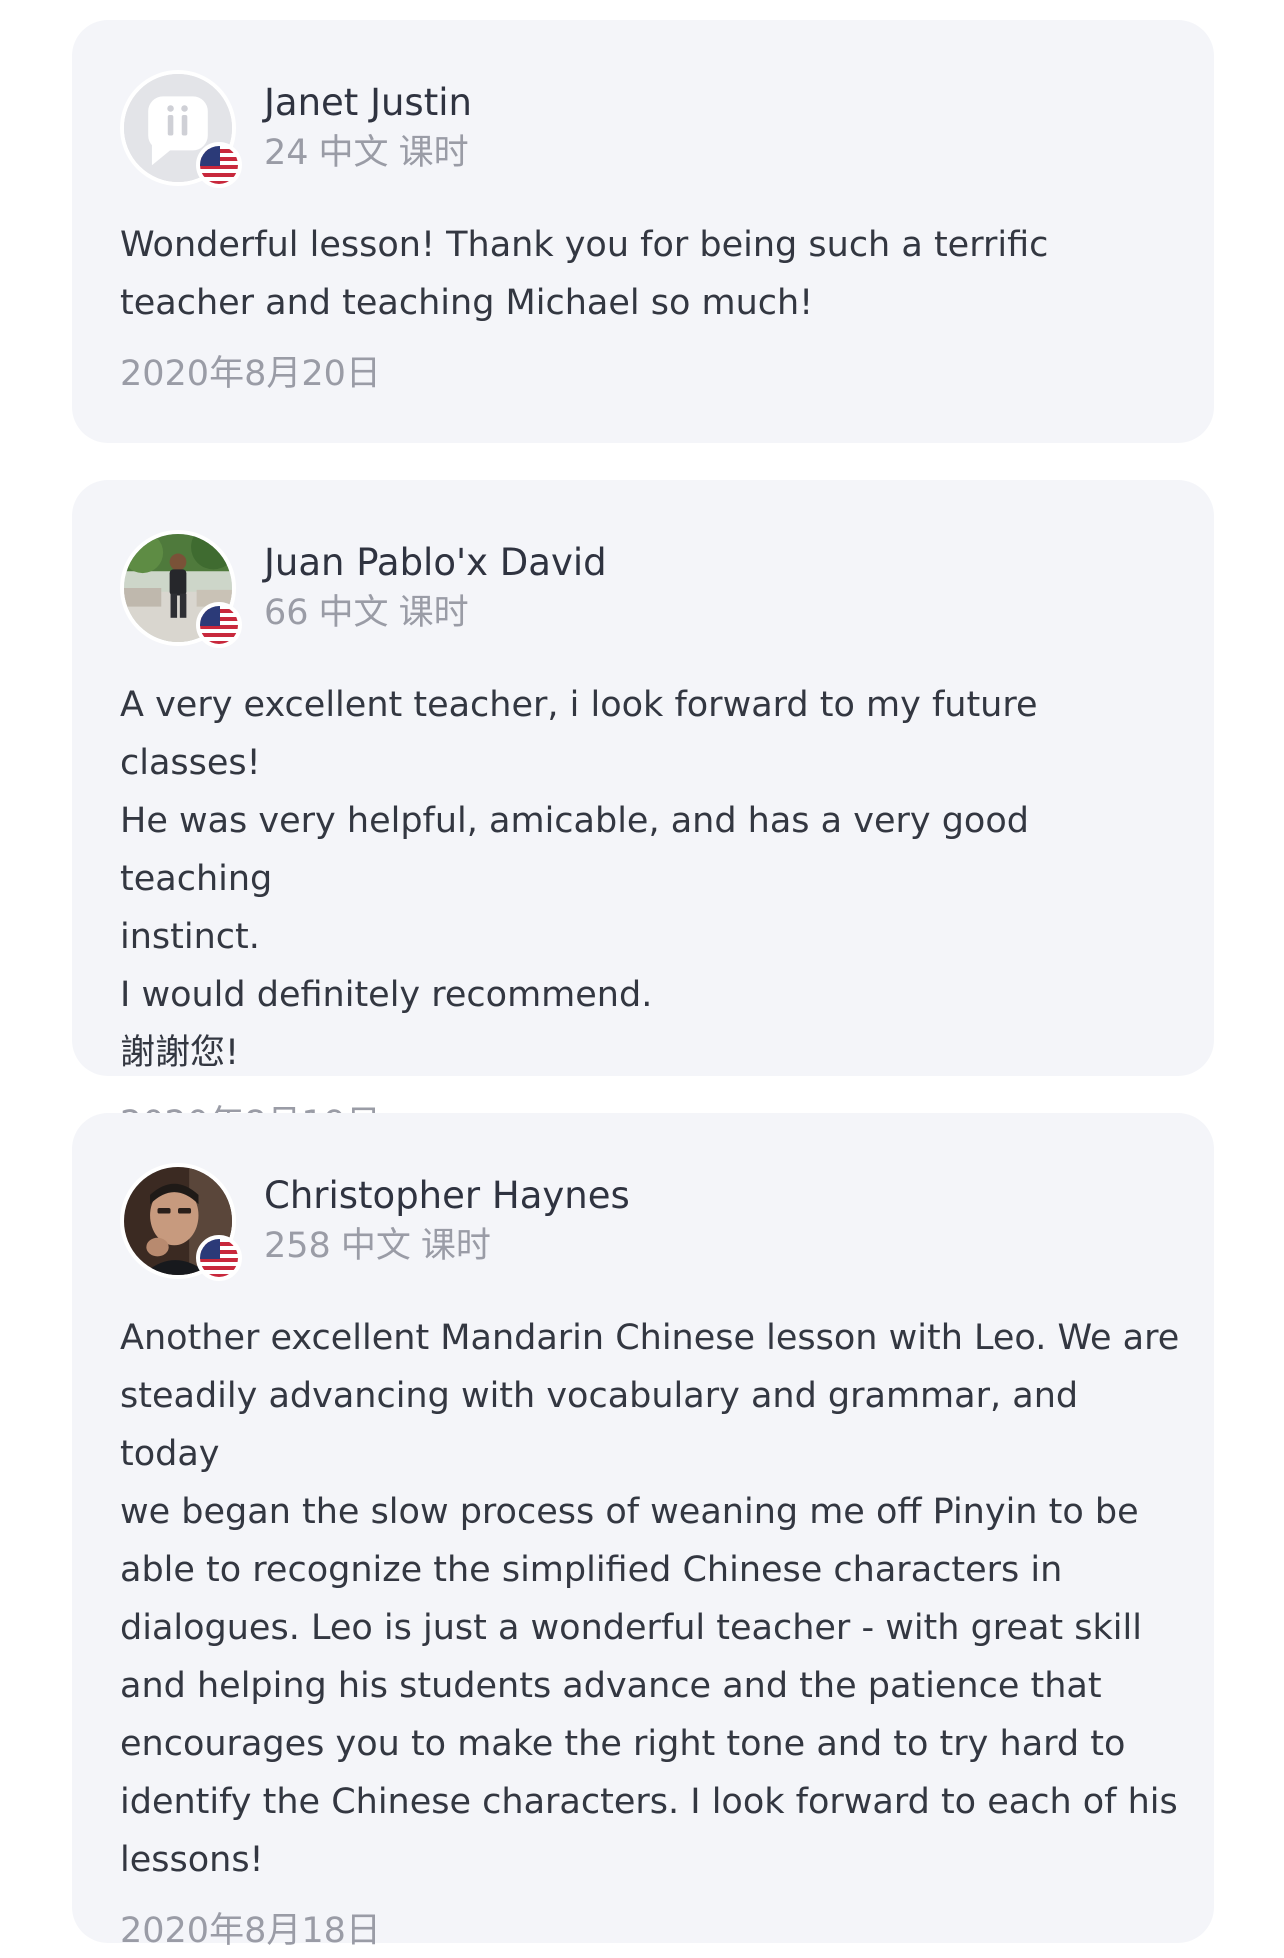  What do you see at coordinates (447, 1196) in the screenshot?
I see `reviewer-name: Christopher Haynes` at bounding box center [447, 1196].